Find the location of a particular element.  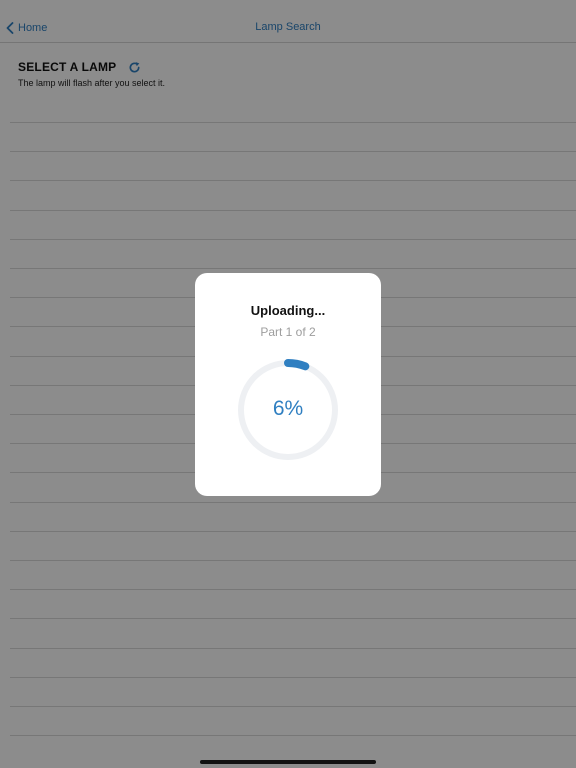

dialog-subtitle: Part 1 of 2 is located at coordinates (288, 332).